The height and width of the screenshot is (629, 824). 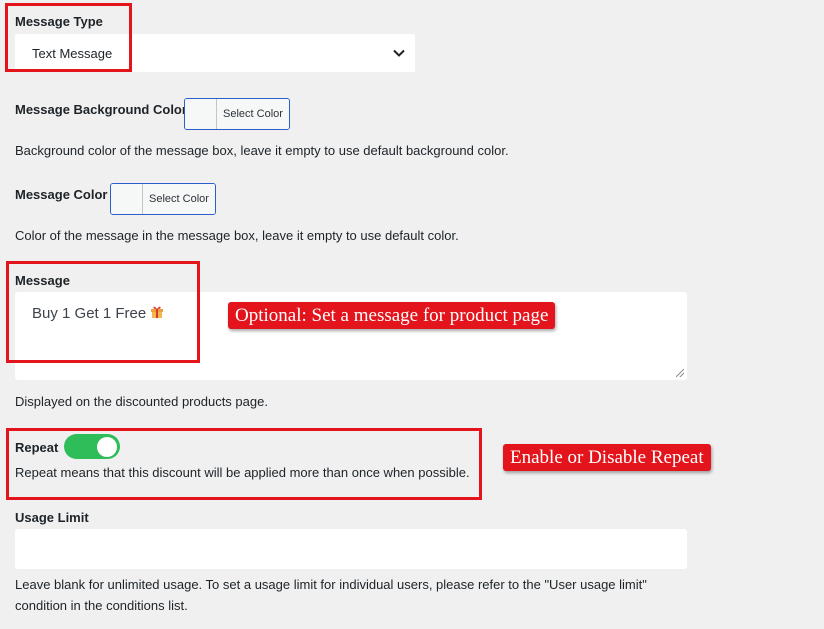 I want to click on bg-color-label: Message Background Color, so click(x=101, y=109).